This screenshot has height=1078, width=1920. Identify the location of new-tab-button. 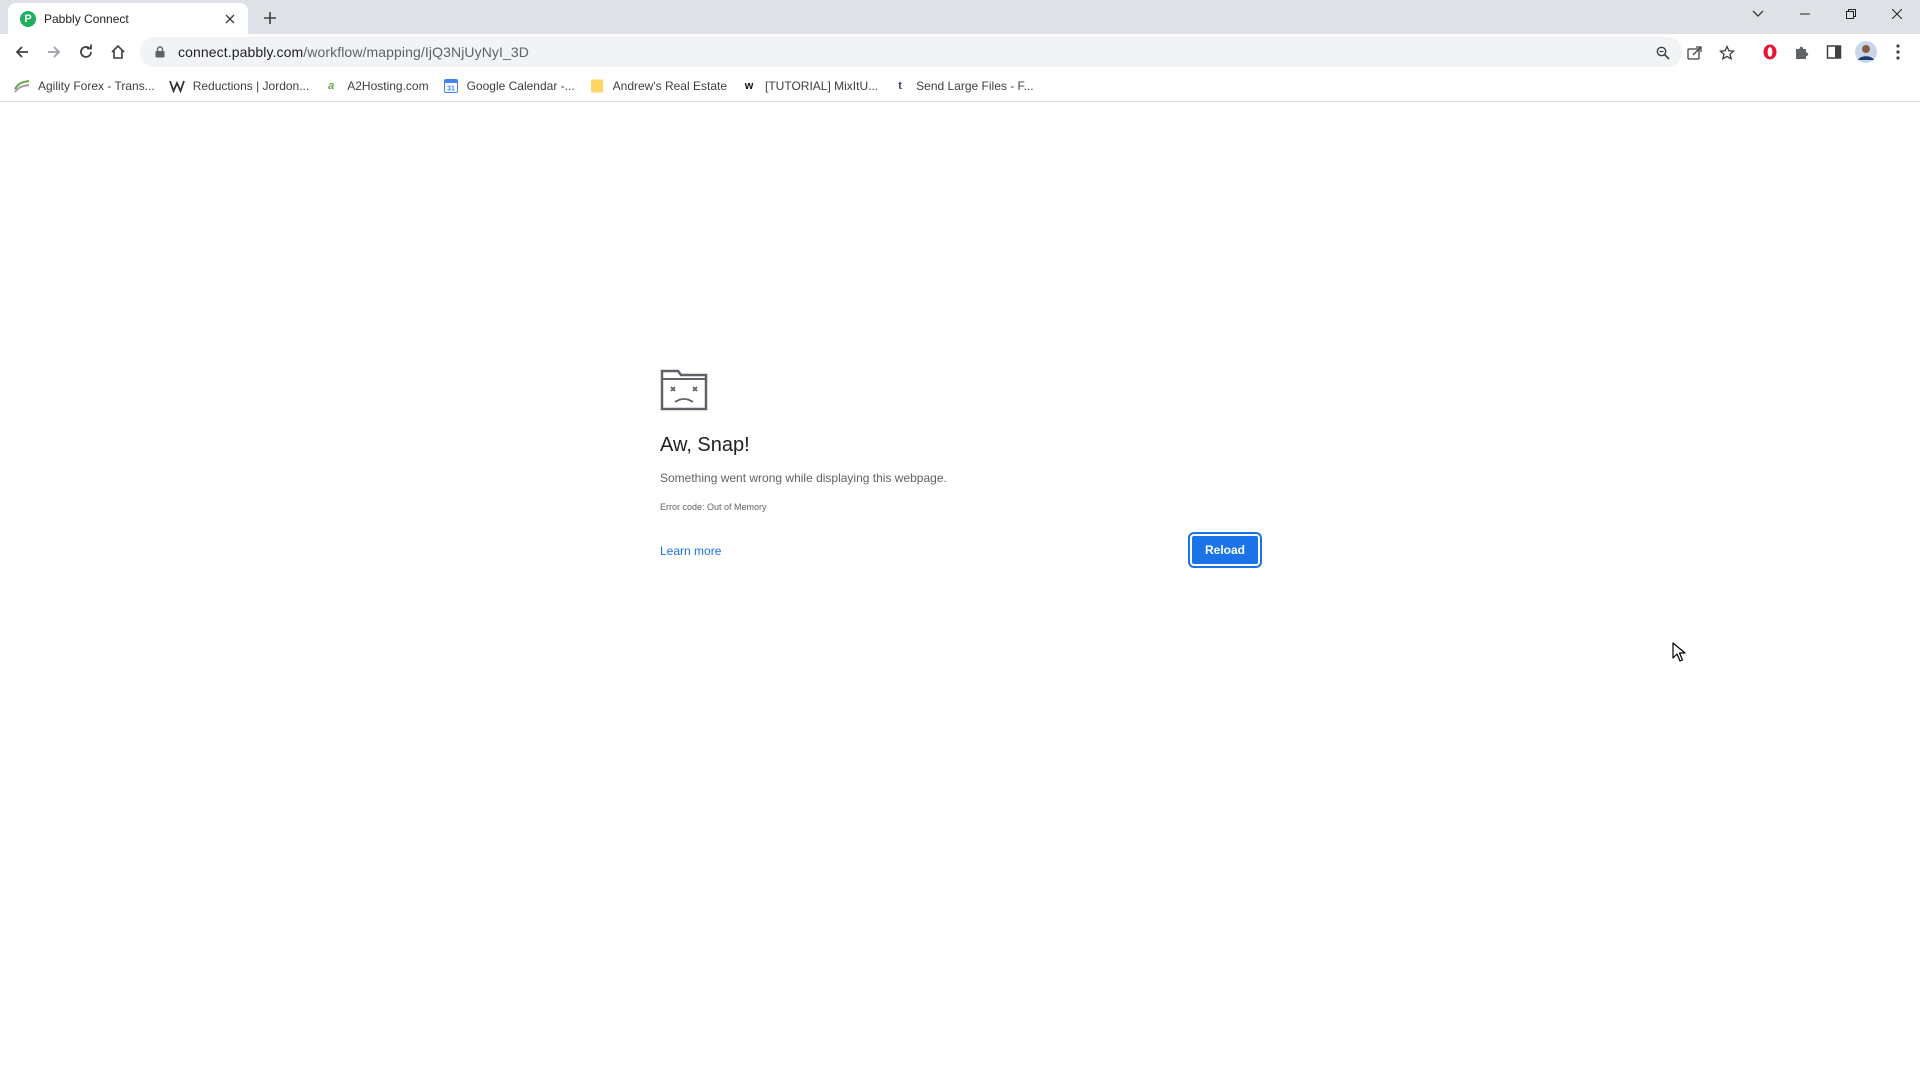
(270, 18).